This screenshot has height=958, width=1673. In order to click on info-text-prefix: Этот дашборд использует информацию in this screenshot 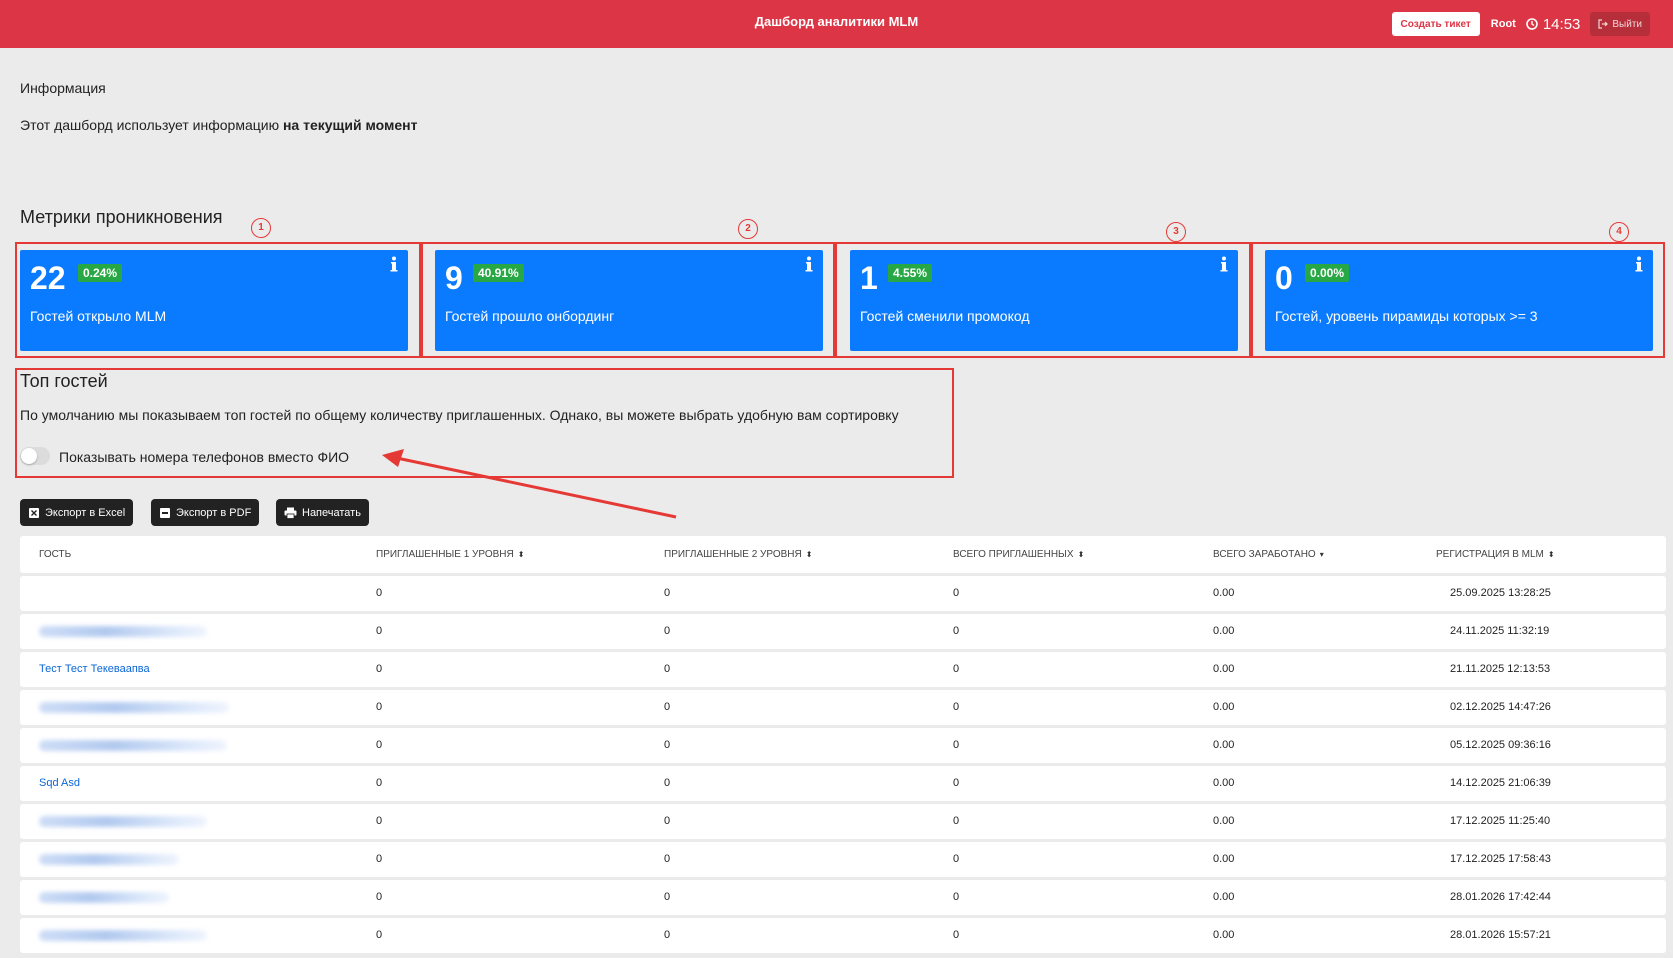, I will do `click(151, 125)`.